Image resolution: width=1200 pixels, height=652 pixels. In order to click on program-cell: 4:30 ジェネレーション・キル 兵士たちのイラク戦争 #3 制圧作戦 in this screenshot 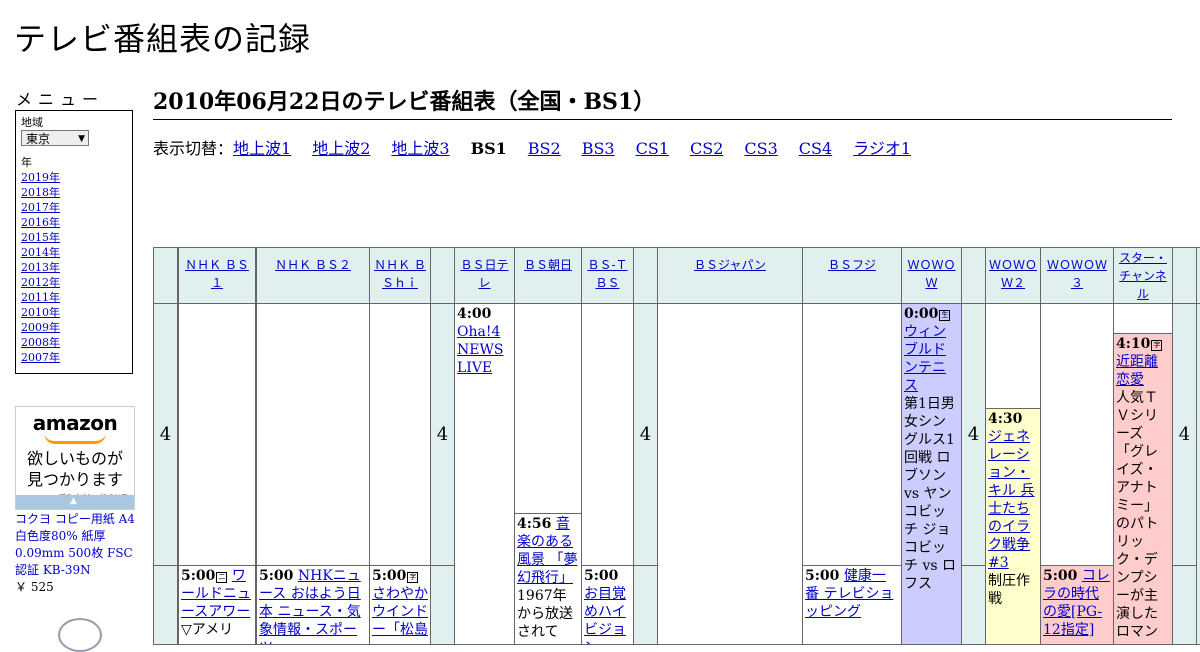, I will do `click(1013, 526)`.